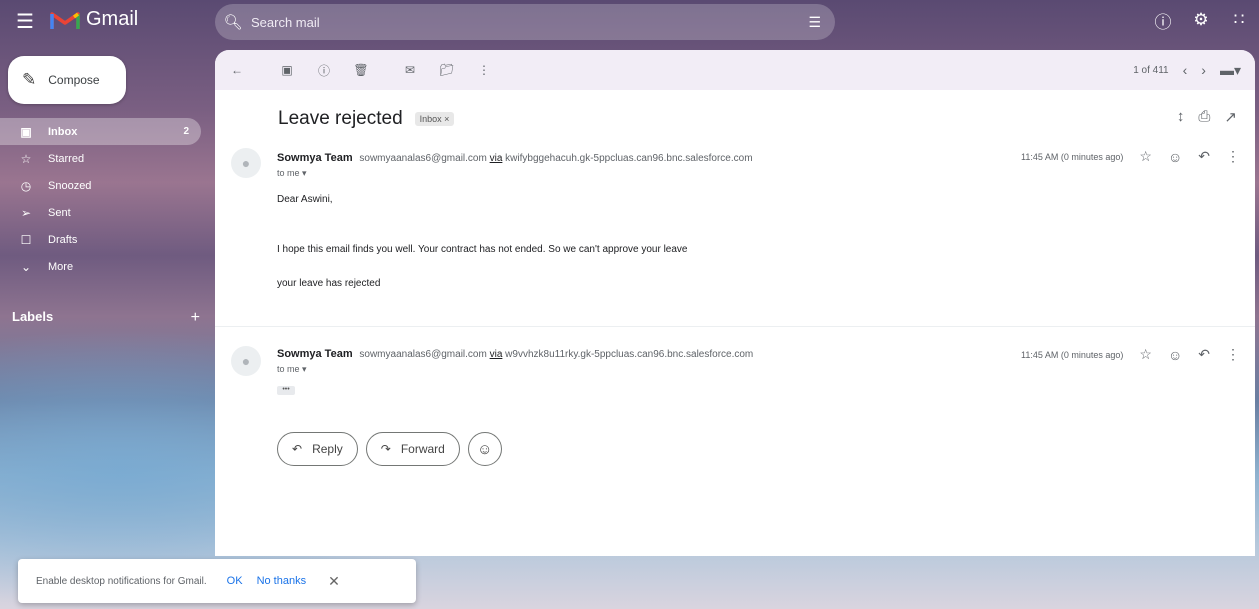 The height and width of the screenshot is (609, 1259). Describe the element at coordinates (521, 22) in the screenshot. I see `search-input` at that location.